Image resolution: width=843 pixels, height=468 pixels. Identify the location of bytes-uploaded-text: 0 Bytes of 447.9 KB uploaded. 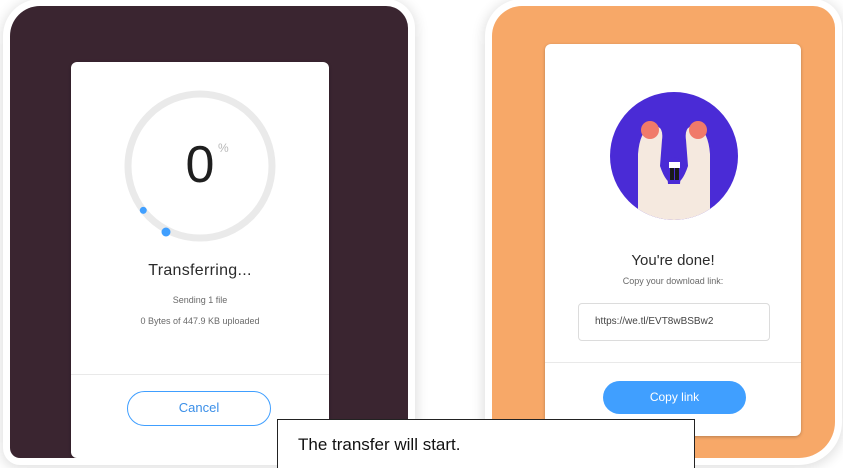
(200, 321).